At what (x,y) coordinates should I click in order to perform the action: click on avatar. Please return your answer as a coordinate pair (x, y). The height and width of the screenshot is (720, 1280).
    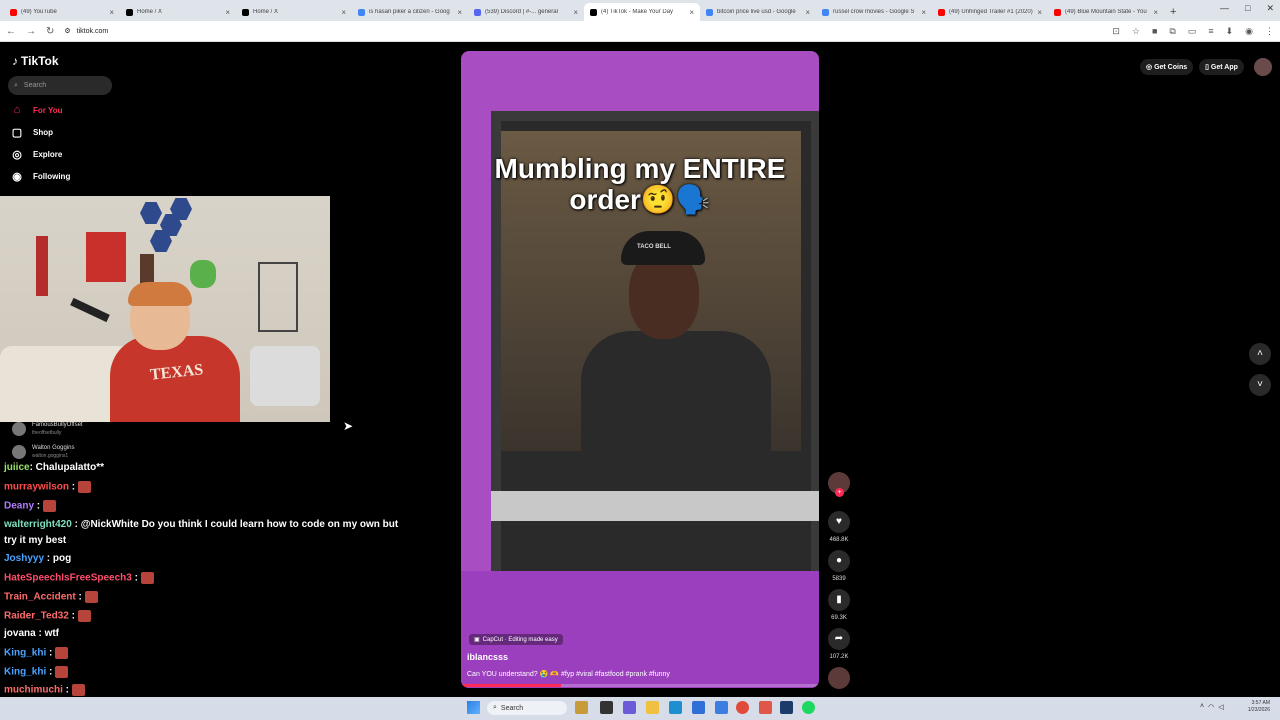
    Looking at the image, I should click on (19, 452).